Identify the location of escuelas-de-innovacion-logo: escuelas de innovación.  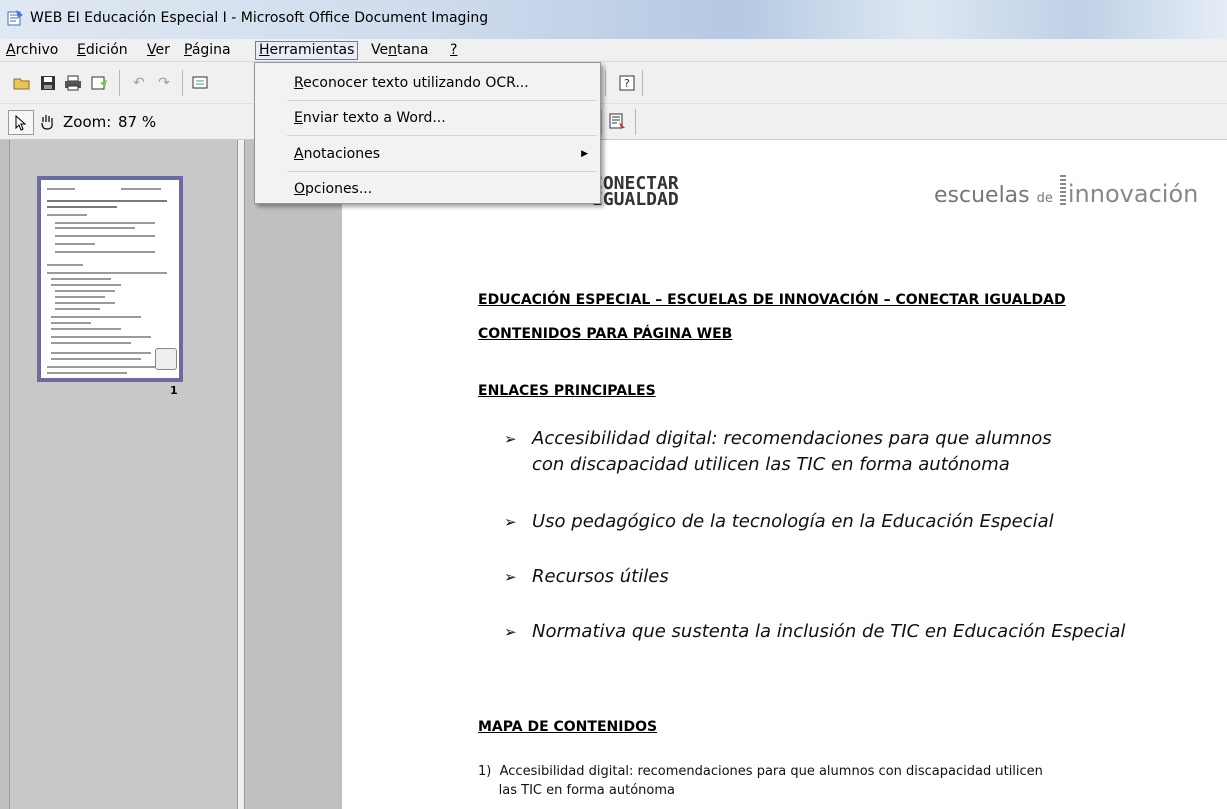
(1066, 193).